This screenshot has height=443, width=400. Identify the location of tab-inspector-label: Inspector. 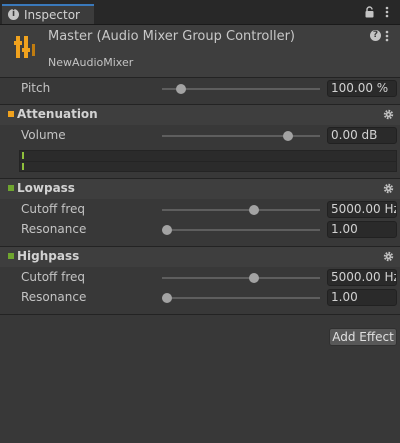
(52, 15).